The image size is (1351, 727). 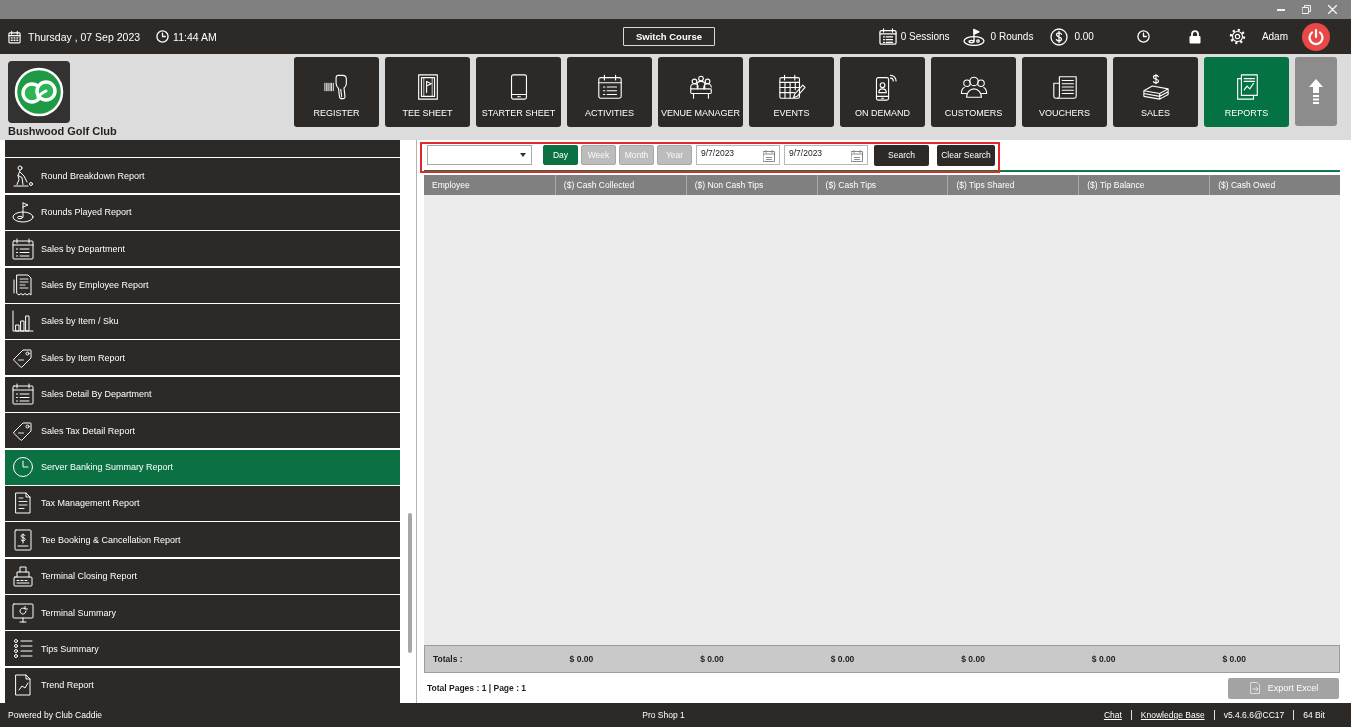 I want to click on sidebar-item: Trend Report, so click(x=202, y=685).